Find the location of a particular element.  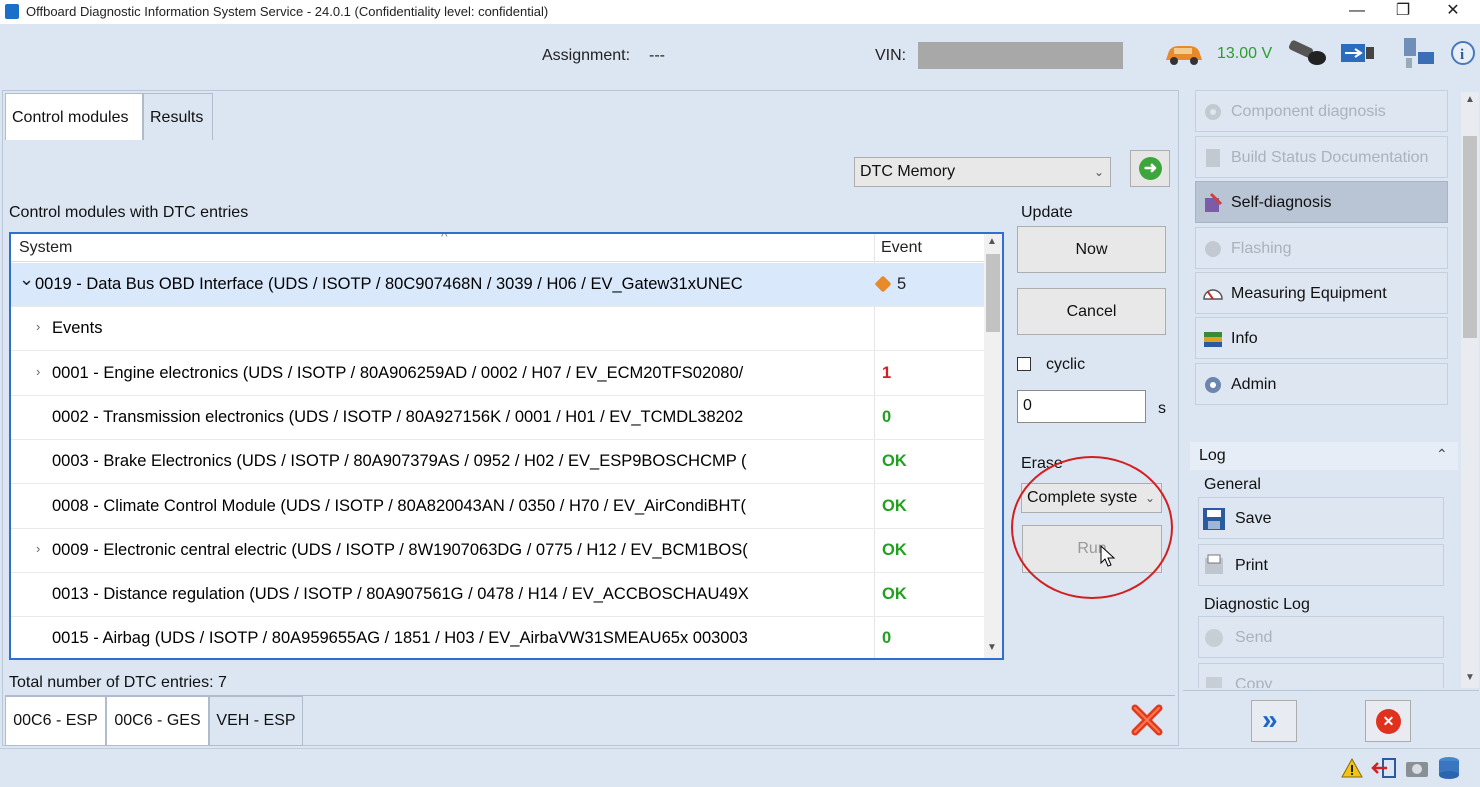

arrow-right-icon: ➜ is located at coordinates (1150, 168).